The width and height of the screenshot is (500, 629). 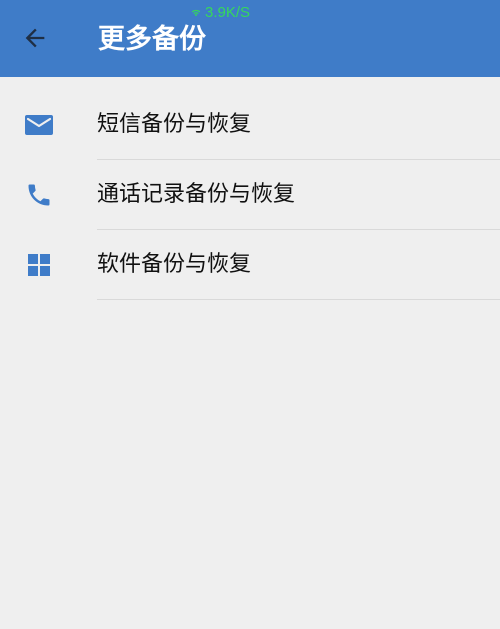 I want to click on status-bar: 3.9K/S, so click(x=250, y=11).